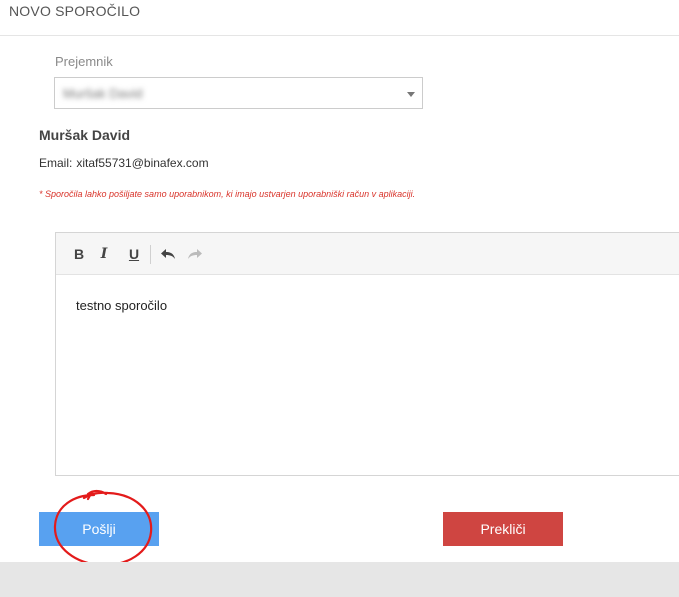 This screenshot has height=597, width=679. I want to click on bold-button: B, so click(79, 254).